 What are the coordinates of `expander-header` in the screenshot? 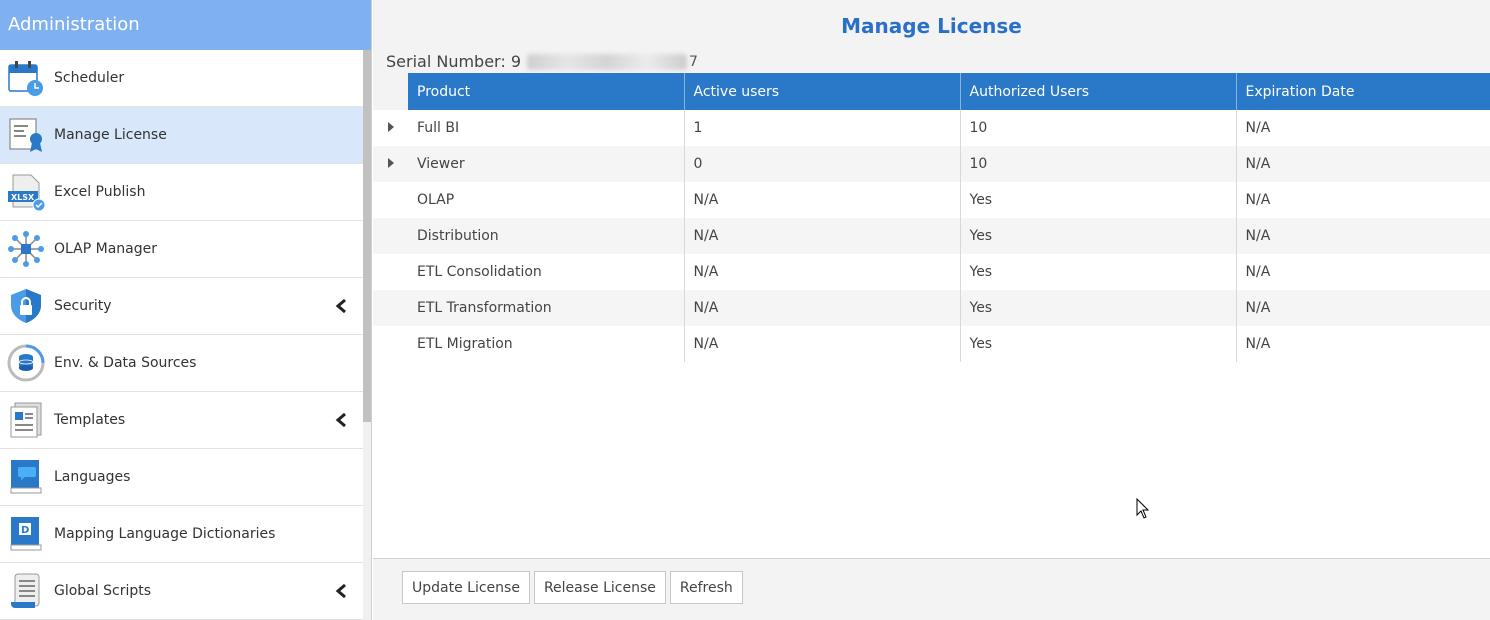 It's located at (390, 91).